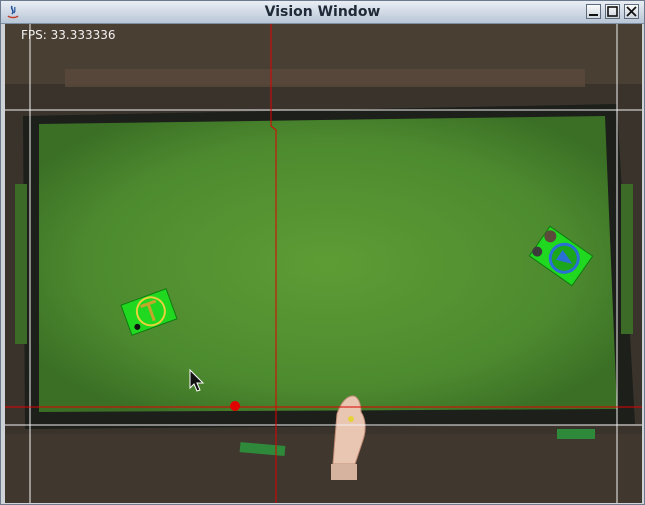  I want to click on minimize-button, so click(593, 11).